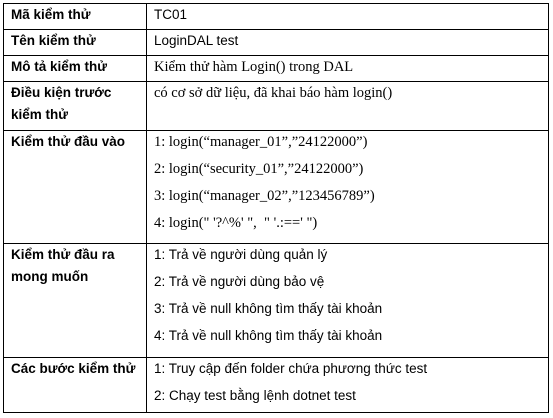 This screenshot has width=553, height=418. I want to click on test-name-text: LoginDAL test, so click(196, 41).